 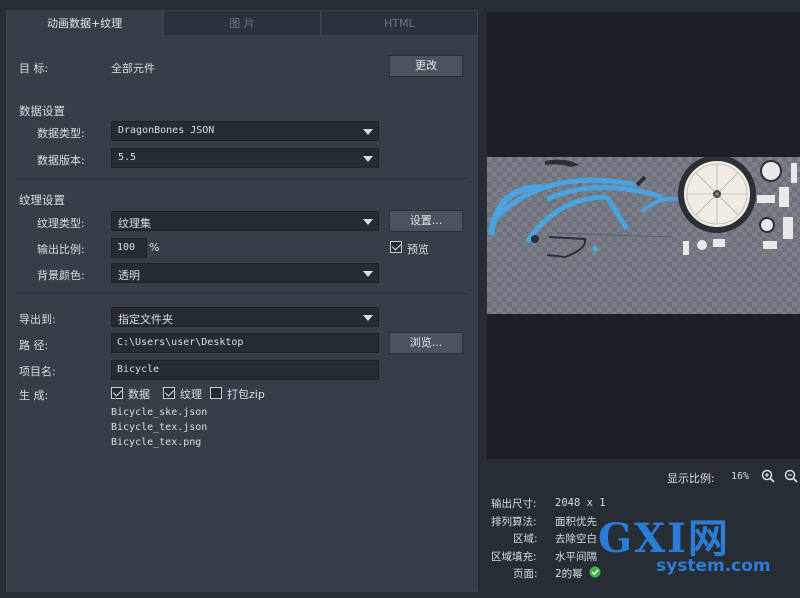 What do you see at coordinates (129, 248) in the screenshot?
I see `scale-input: 100` at bounding box center [129, 248].